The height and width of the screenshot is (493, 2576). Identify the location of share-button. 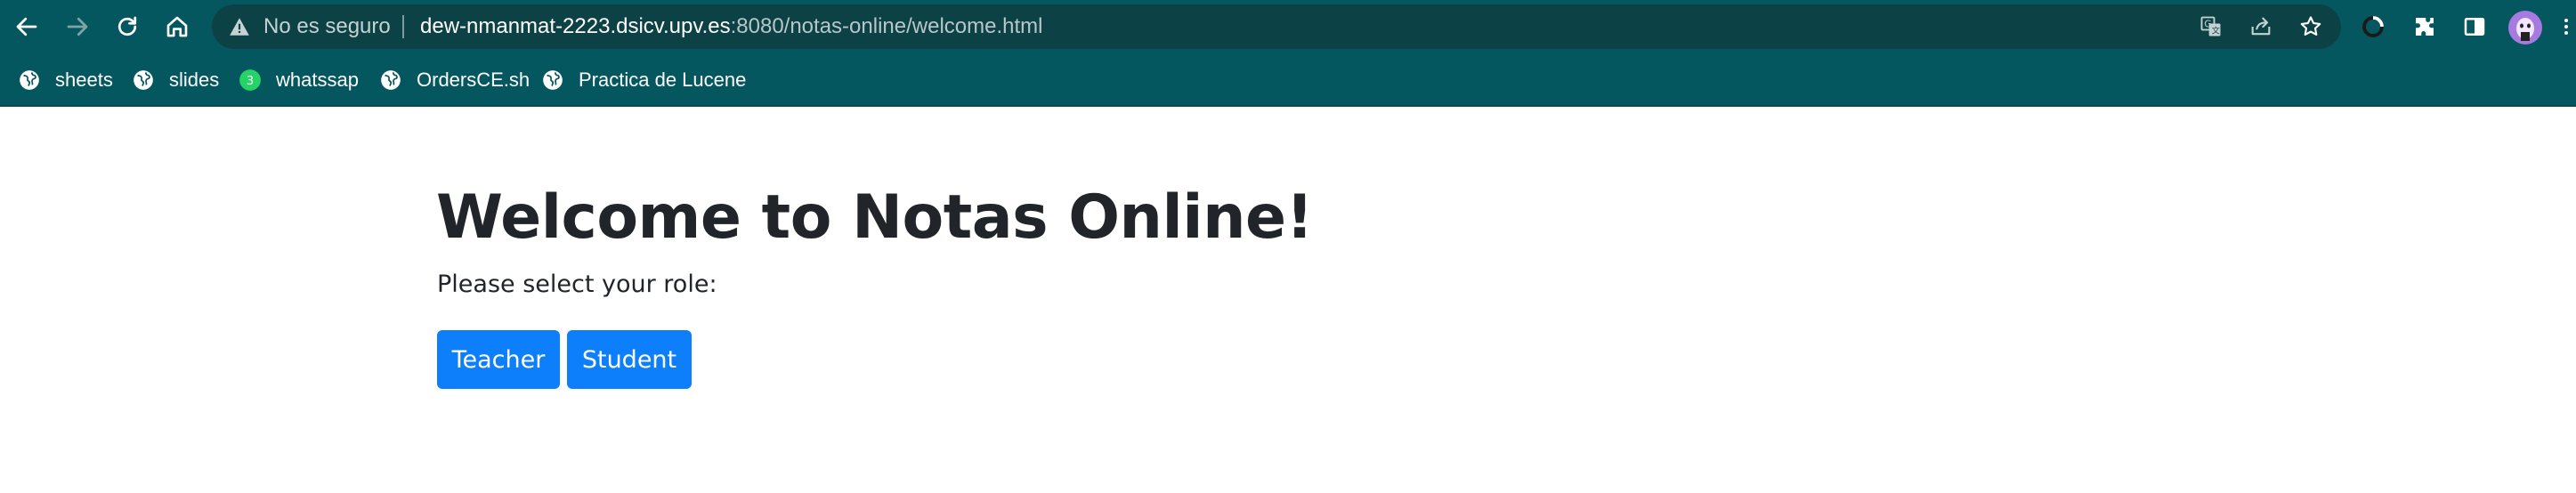
(2261, 26).